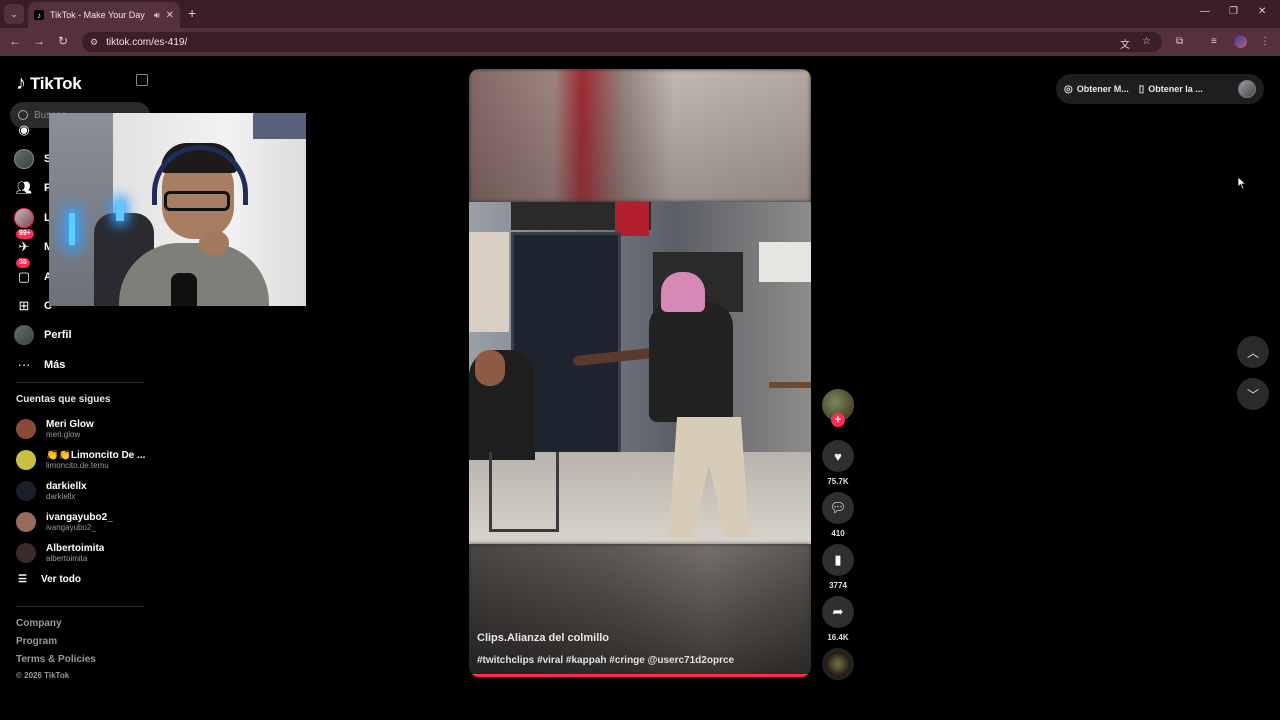 This screenshot has width=1280, height=720. What do you see at coordinates (14, 14) in the screenshot?
I see `tab-search-button: ⌄` at bounding box center [14, 14].